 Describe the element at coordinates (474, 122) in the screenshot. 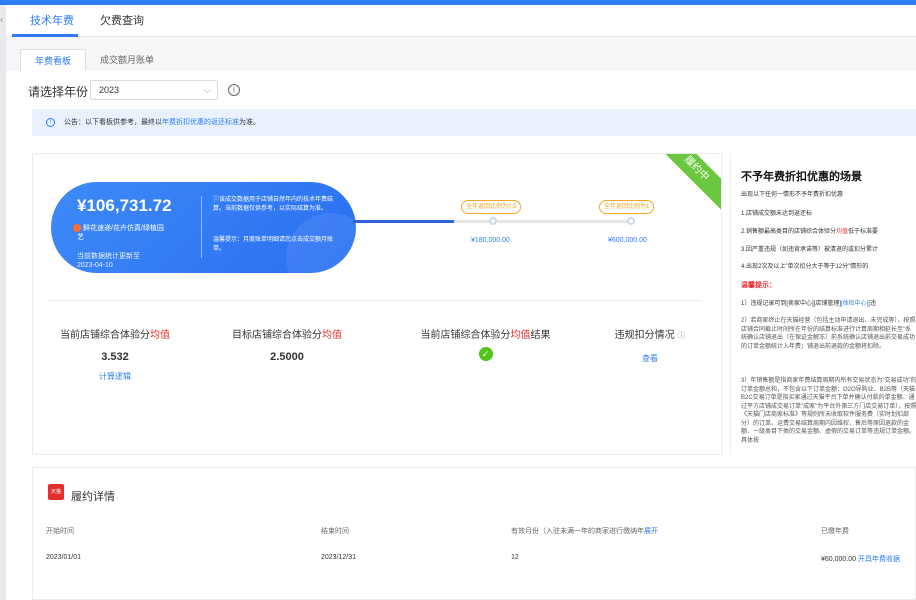

I see `notice-banner: i 公告：以下看板供参考，最终以年费折扣优惠的返还标准为准。` at that location.